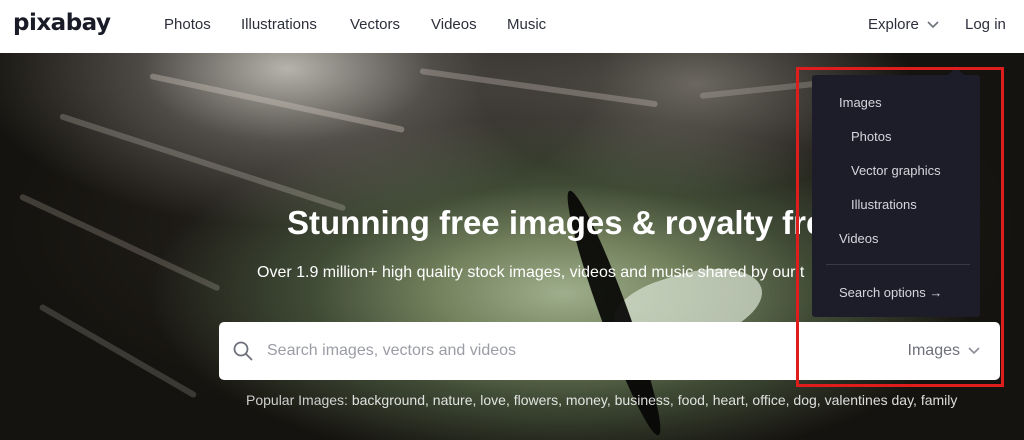 The height and width of the screenshot is (440, 1024). I want to click on menu-item-illustrations: Illustrations, so click(884, 204).